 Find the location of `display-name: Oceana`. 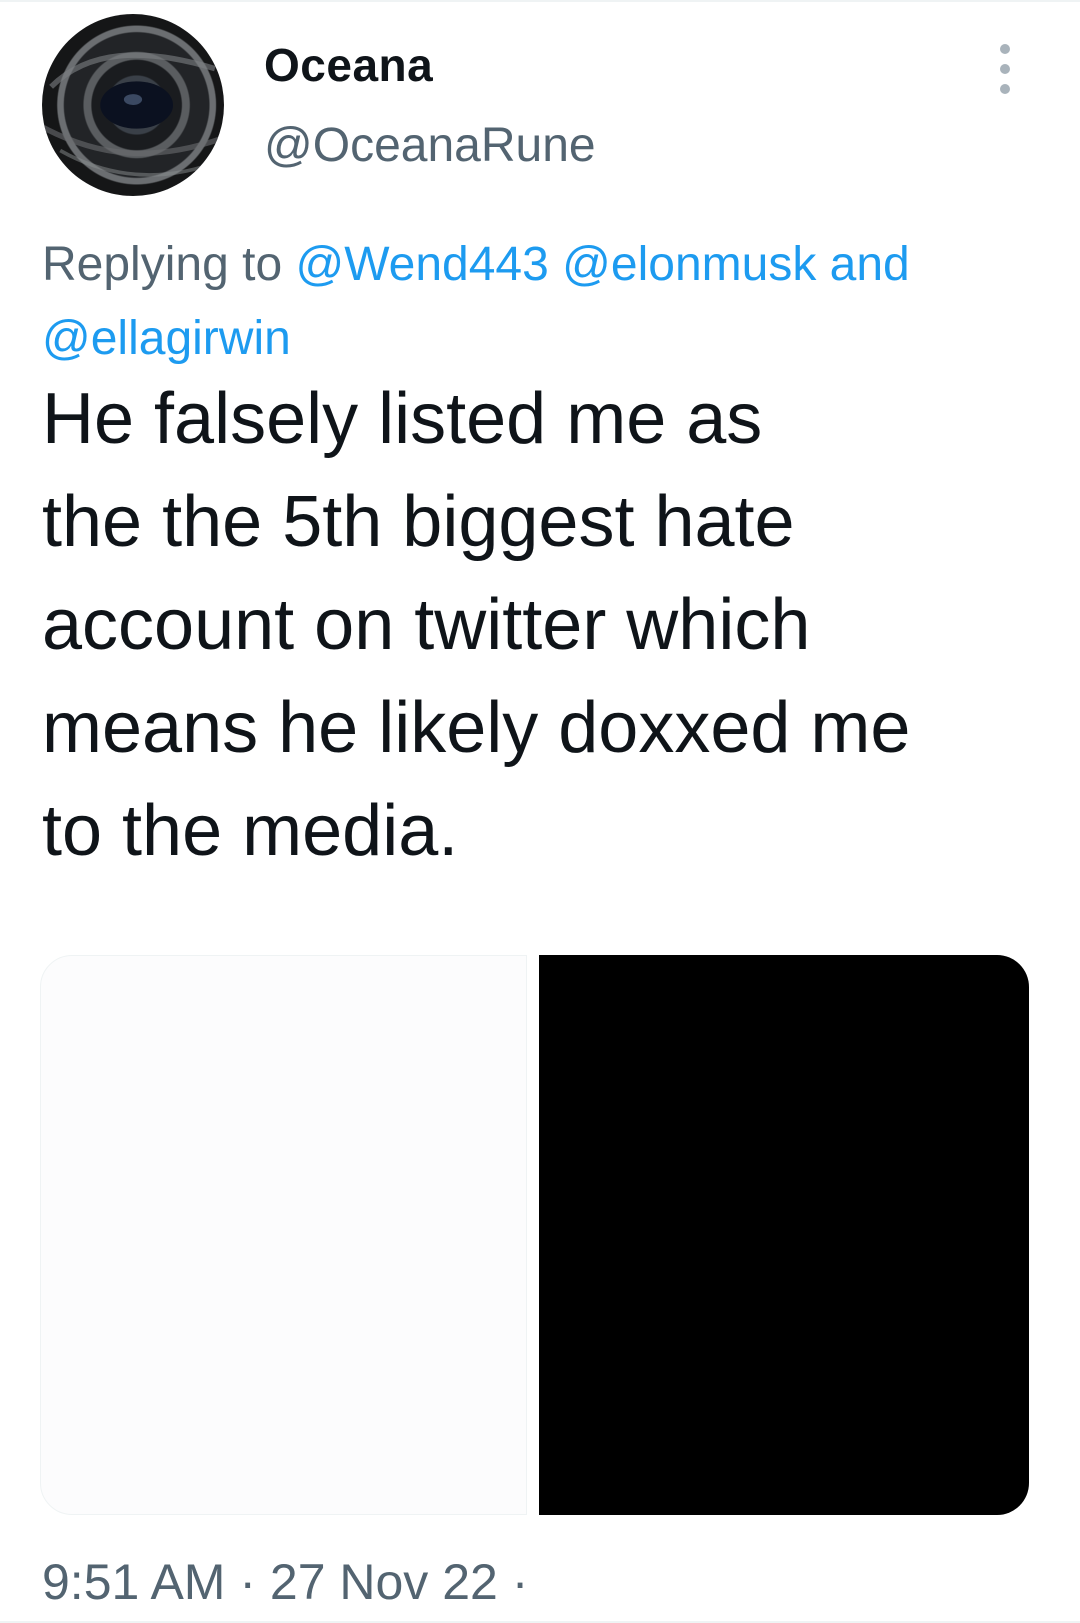

display-name: Oceana is located at coordinates (348, 65).